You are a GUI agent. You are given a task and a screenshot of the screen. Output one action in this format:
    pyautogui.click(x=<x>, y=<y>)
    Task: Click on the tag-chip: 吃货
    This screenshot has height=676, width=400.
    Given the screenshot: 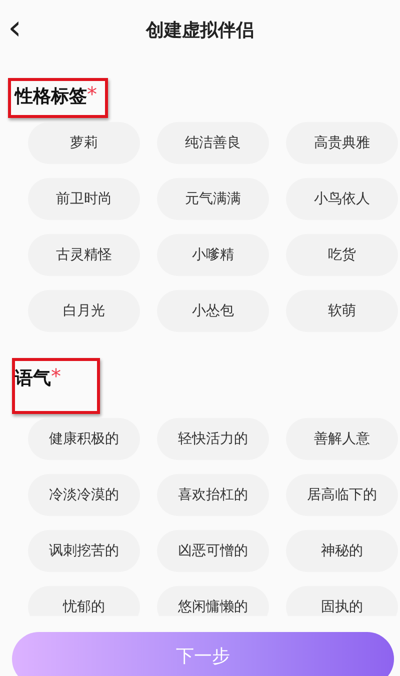 What is the action you would take?
    pyautogui.click(x=342, y=255)
    